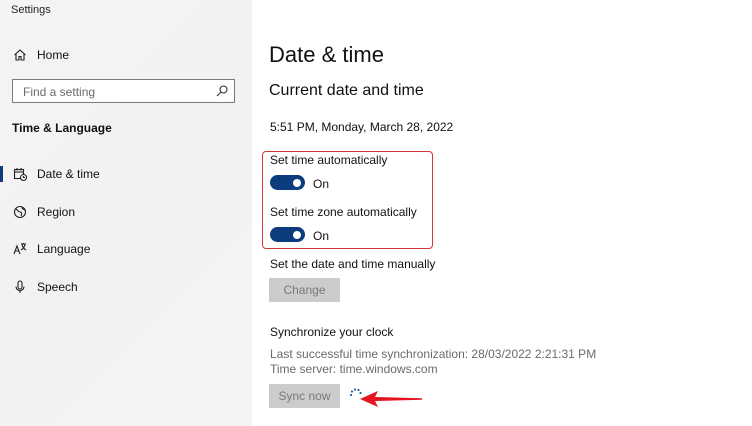 This screenshot has width=752, height=426. I want to click on search-box, so click(123, 91).